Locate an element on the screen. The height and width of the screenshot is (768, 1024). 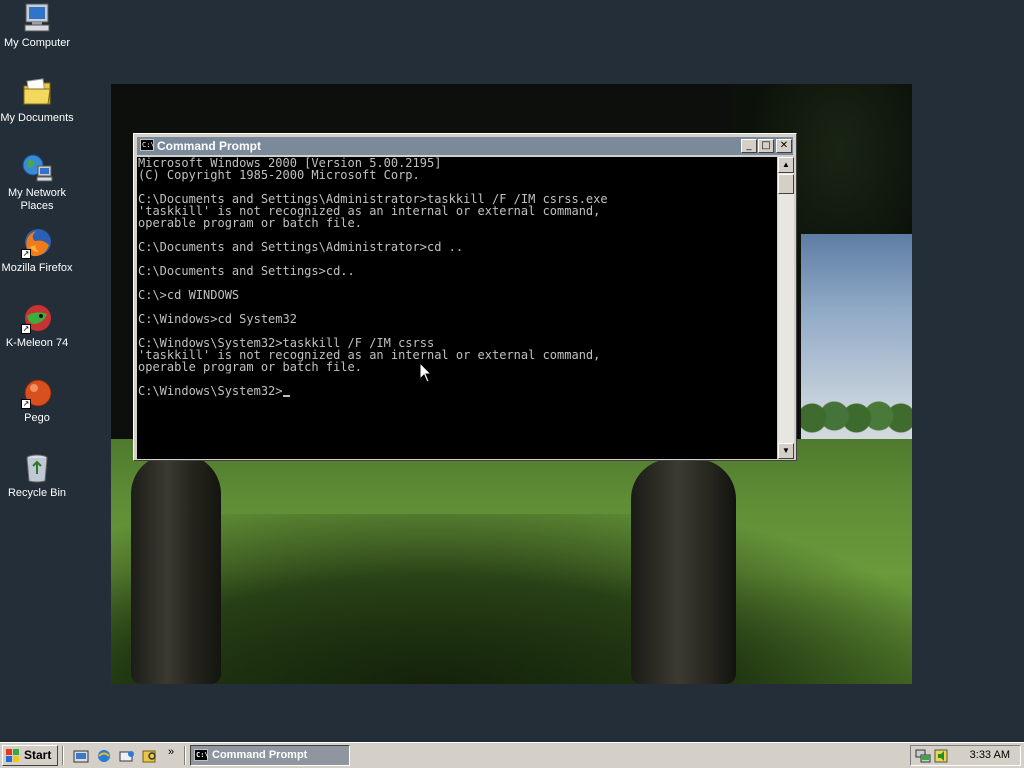
show-desktop-icon is located at coordinates (81, 756).